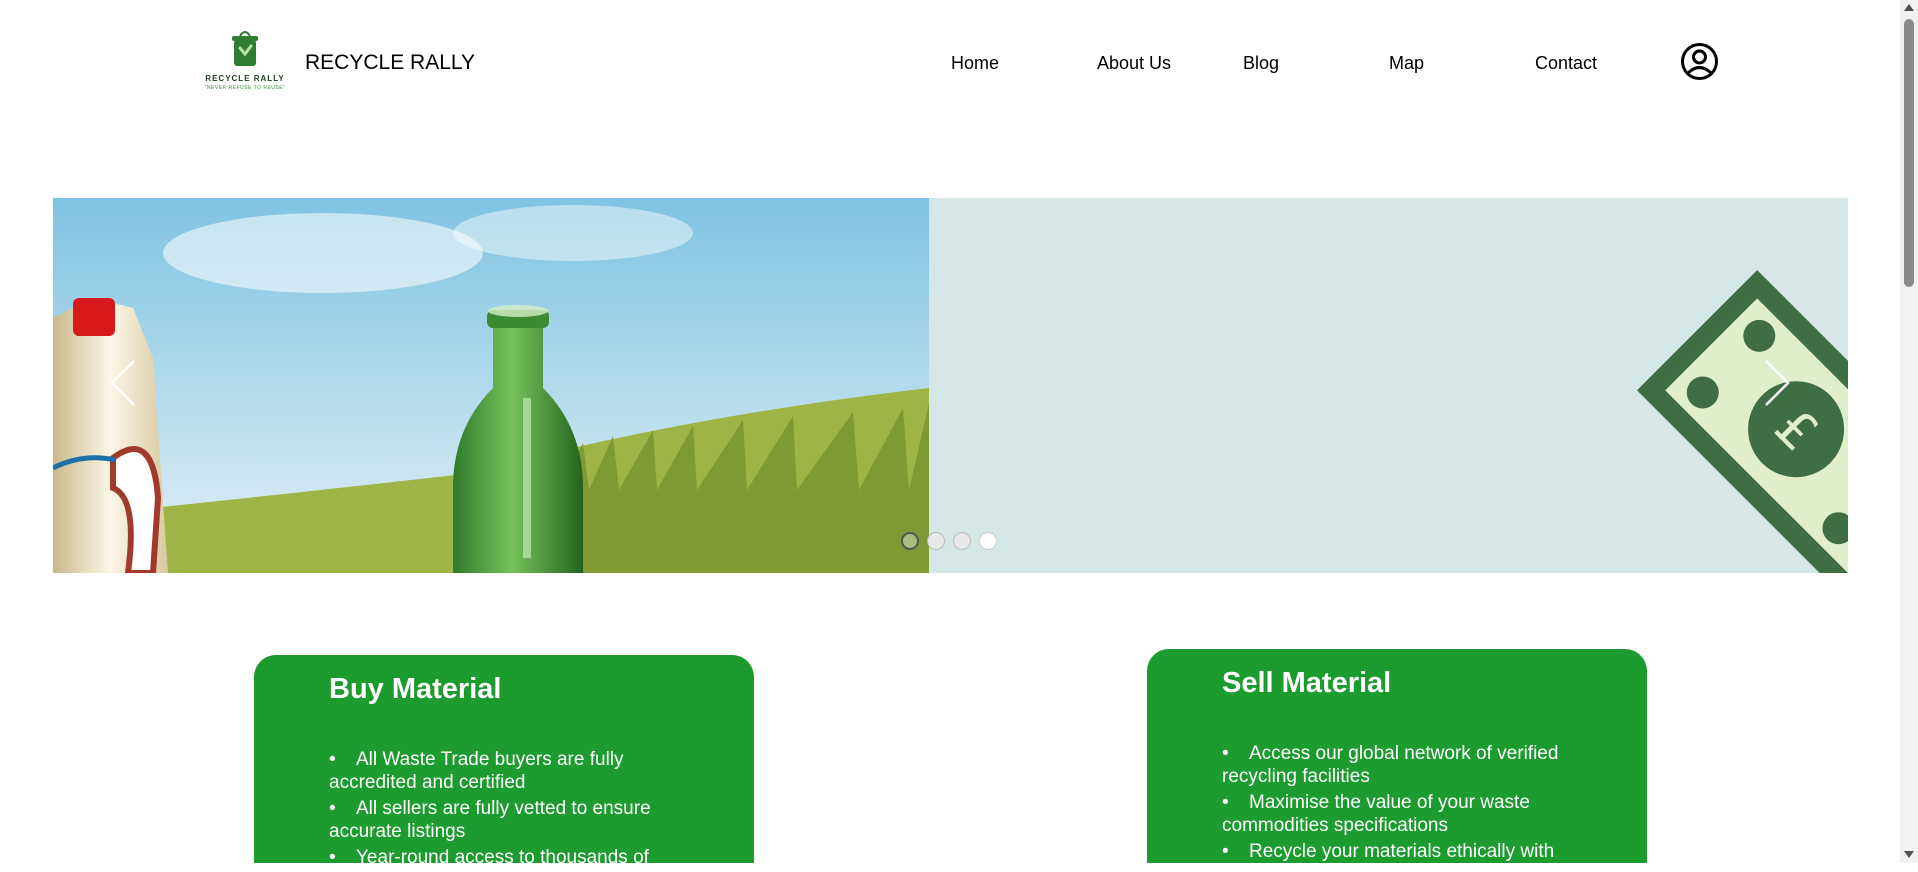 The height and width of the screenshot is (872, 1918). Describe the element at coordinates (1909, 431) in the screenshot. I see `page-scrollbar` at that location.